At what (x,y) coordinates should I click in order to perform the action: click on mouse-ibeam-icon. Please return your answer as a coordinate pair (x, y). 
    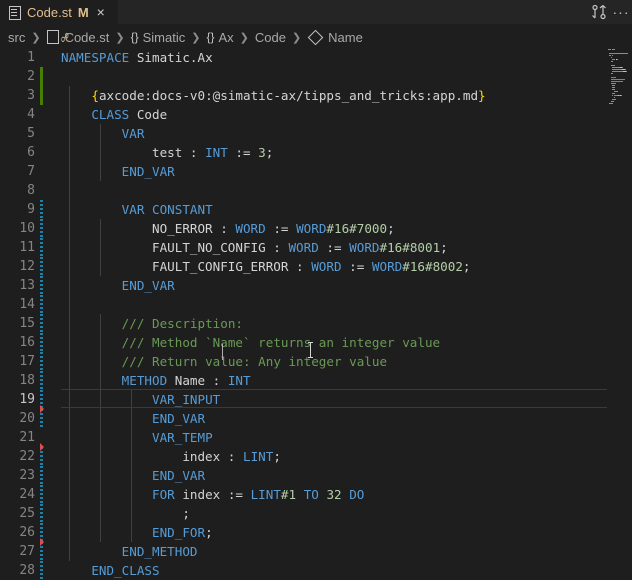
    Looking at the image, I should click on (311, 350).